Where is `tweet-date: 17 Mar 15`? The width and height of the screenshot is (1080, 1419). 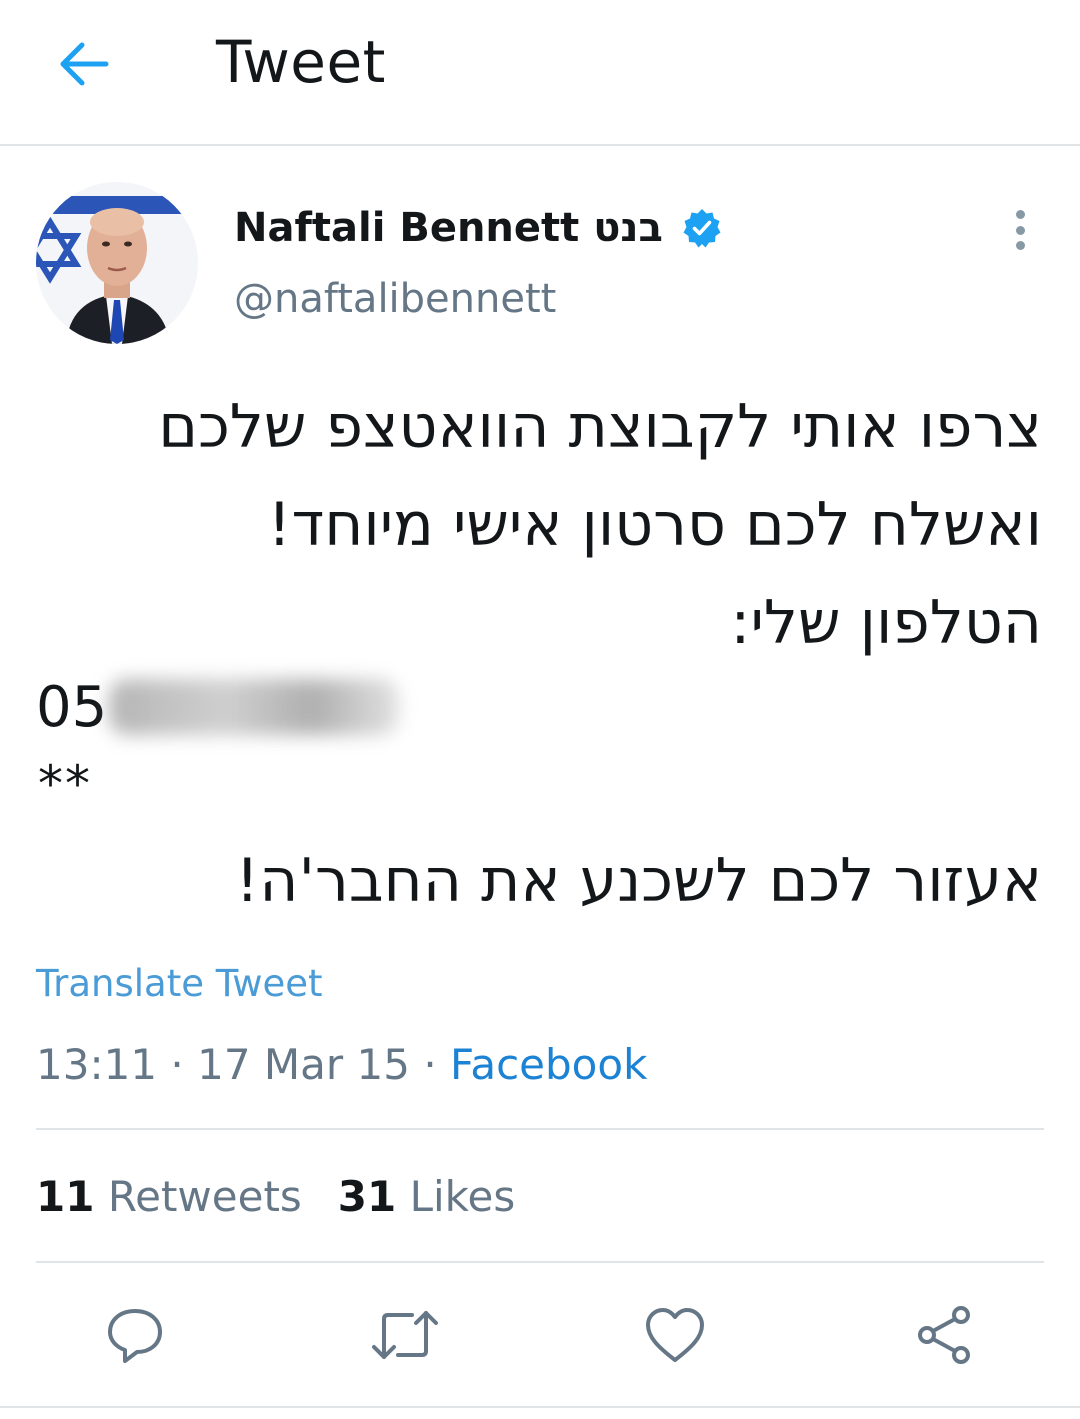 tweet-date: 17 Mar 15 is located at coordinates (303, 1064).